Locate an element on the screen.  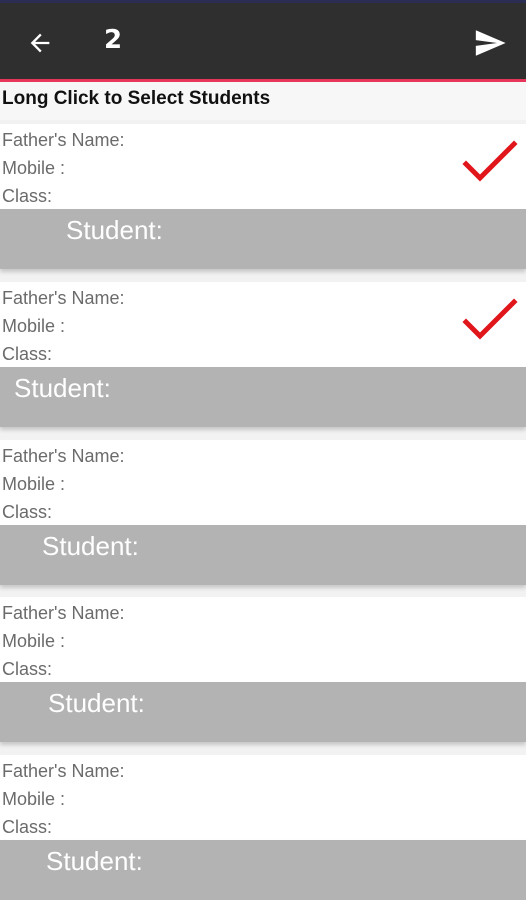
app-bar: 2 is located at coordinates (263, 42).